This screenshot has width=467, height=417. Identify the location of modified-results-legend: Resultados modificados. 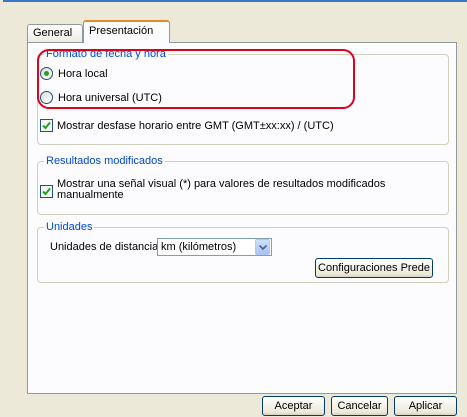
(104, 161).